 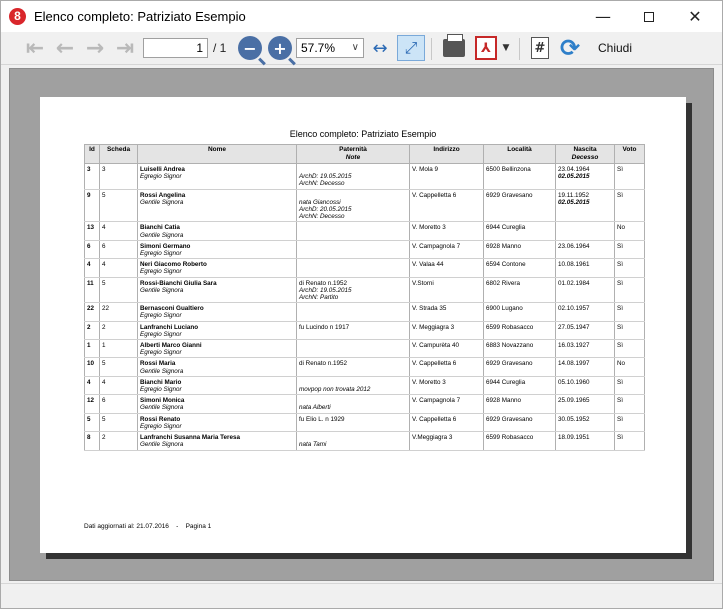 What do you see at coordinates (649, 16) in the screenshot?
I see `maximize-button` at bounding box center [649, 16].